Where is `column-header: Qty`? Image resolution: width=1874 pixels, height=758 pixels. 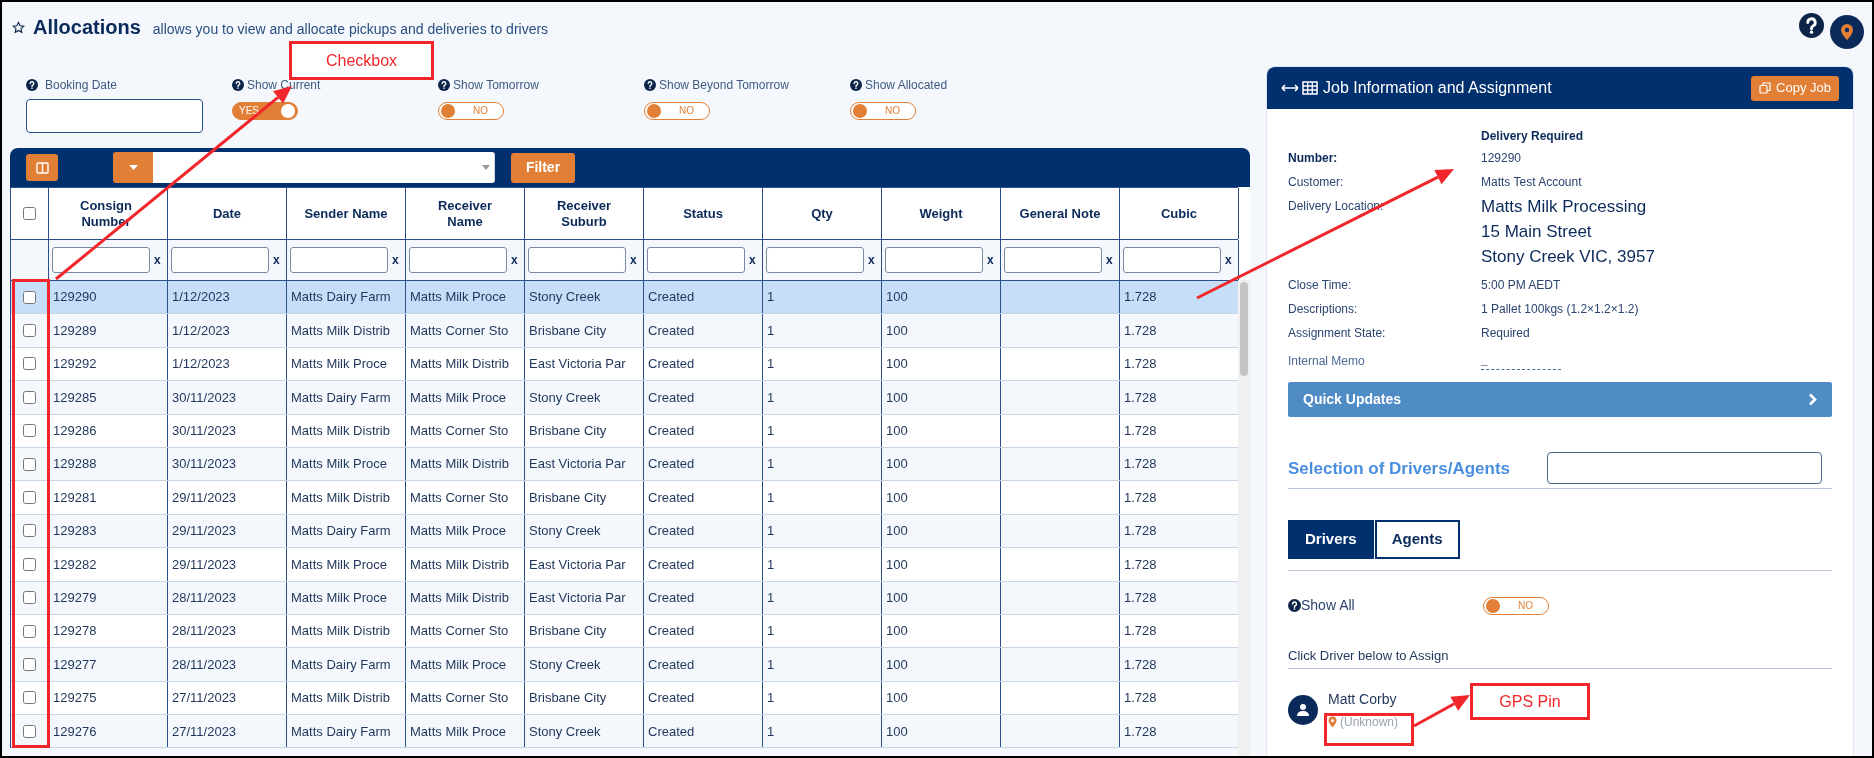 column-header: Qty is located at coordinates (822, 213).